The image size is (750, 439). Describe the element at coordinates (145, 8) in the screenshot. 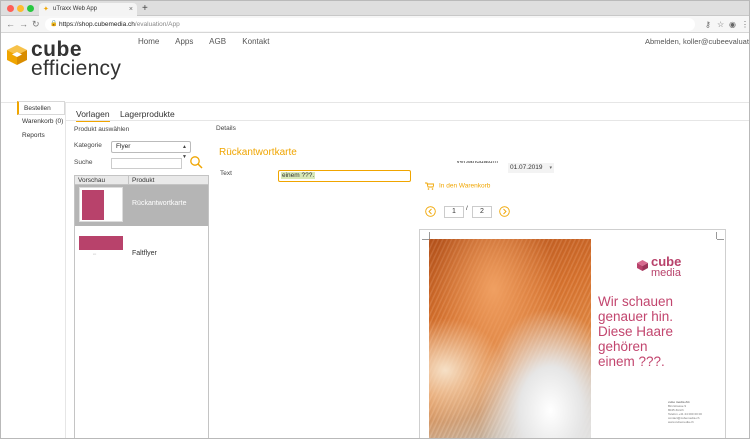

I see `new-tab-button: +` at that location.